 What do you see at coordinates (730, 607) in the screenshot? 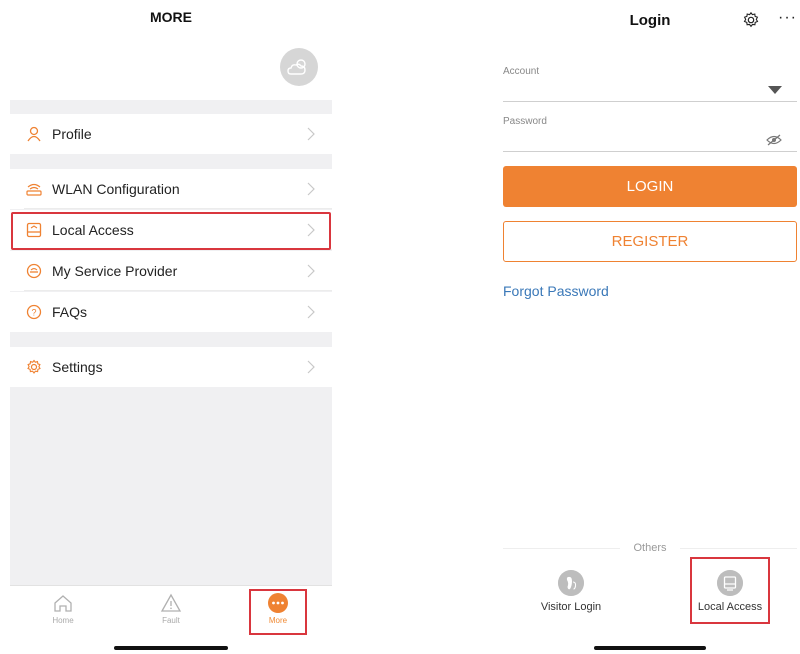
I see `local-access-label: Local Access` at bounding box center [730, 607].